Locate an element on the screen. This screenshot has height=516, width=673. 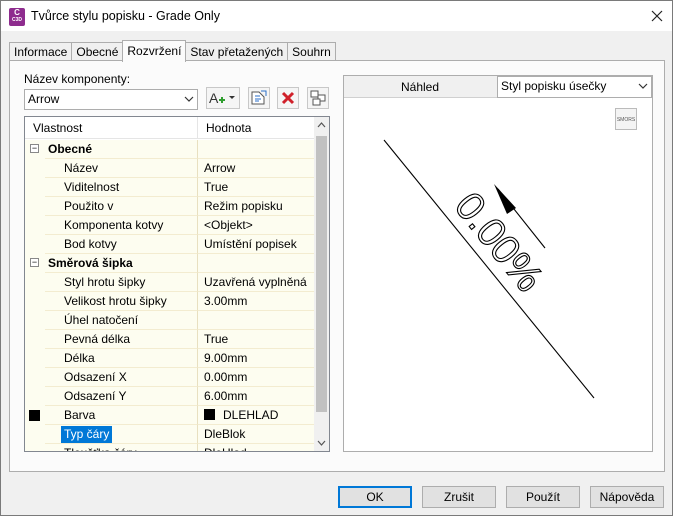
property-value: 0.00mm is located at coordinates (256, 377).